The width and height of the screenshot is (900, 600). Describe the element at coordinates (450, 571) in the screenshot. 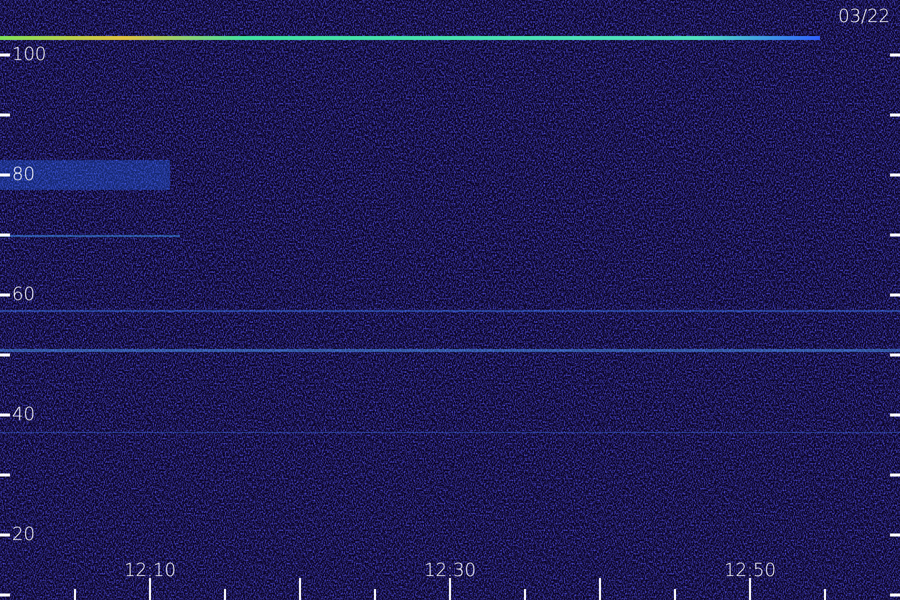

I see `time-label: 12:30` at that location.